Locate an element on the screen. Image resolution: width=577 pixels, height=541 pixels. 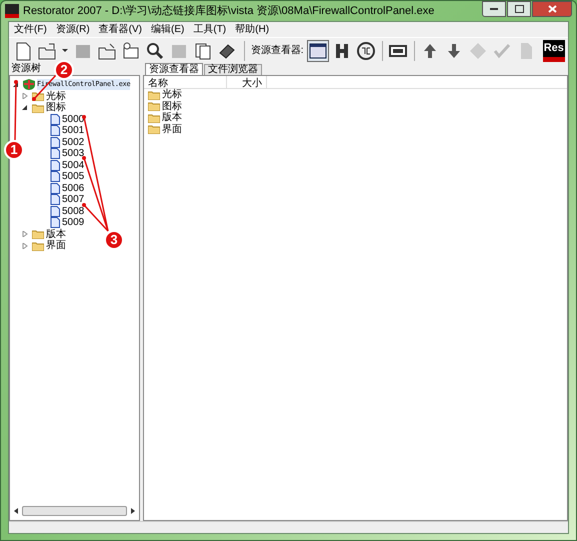
tree-item: 5002 is located at coordinates (73, 142).